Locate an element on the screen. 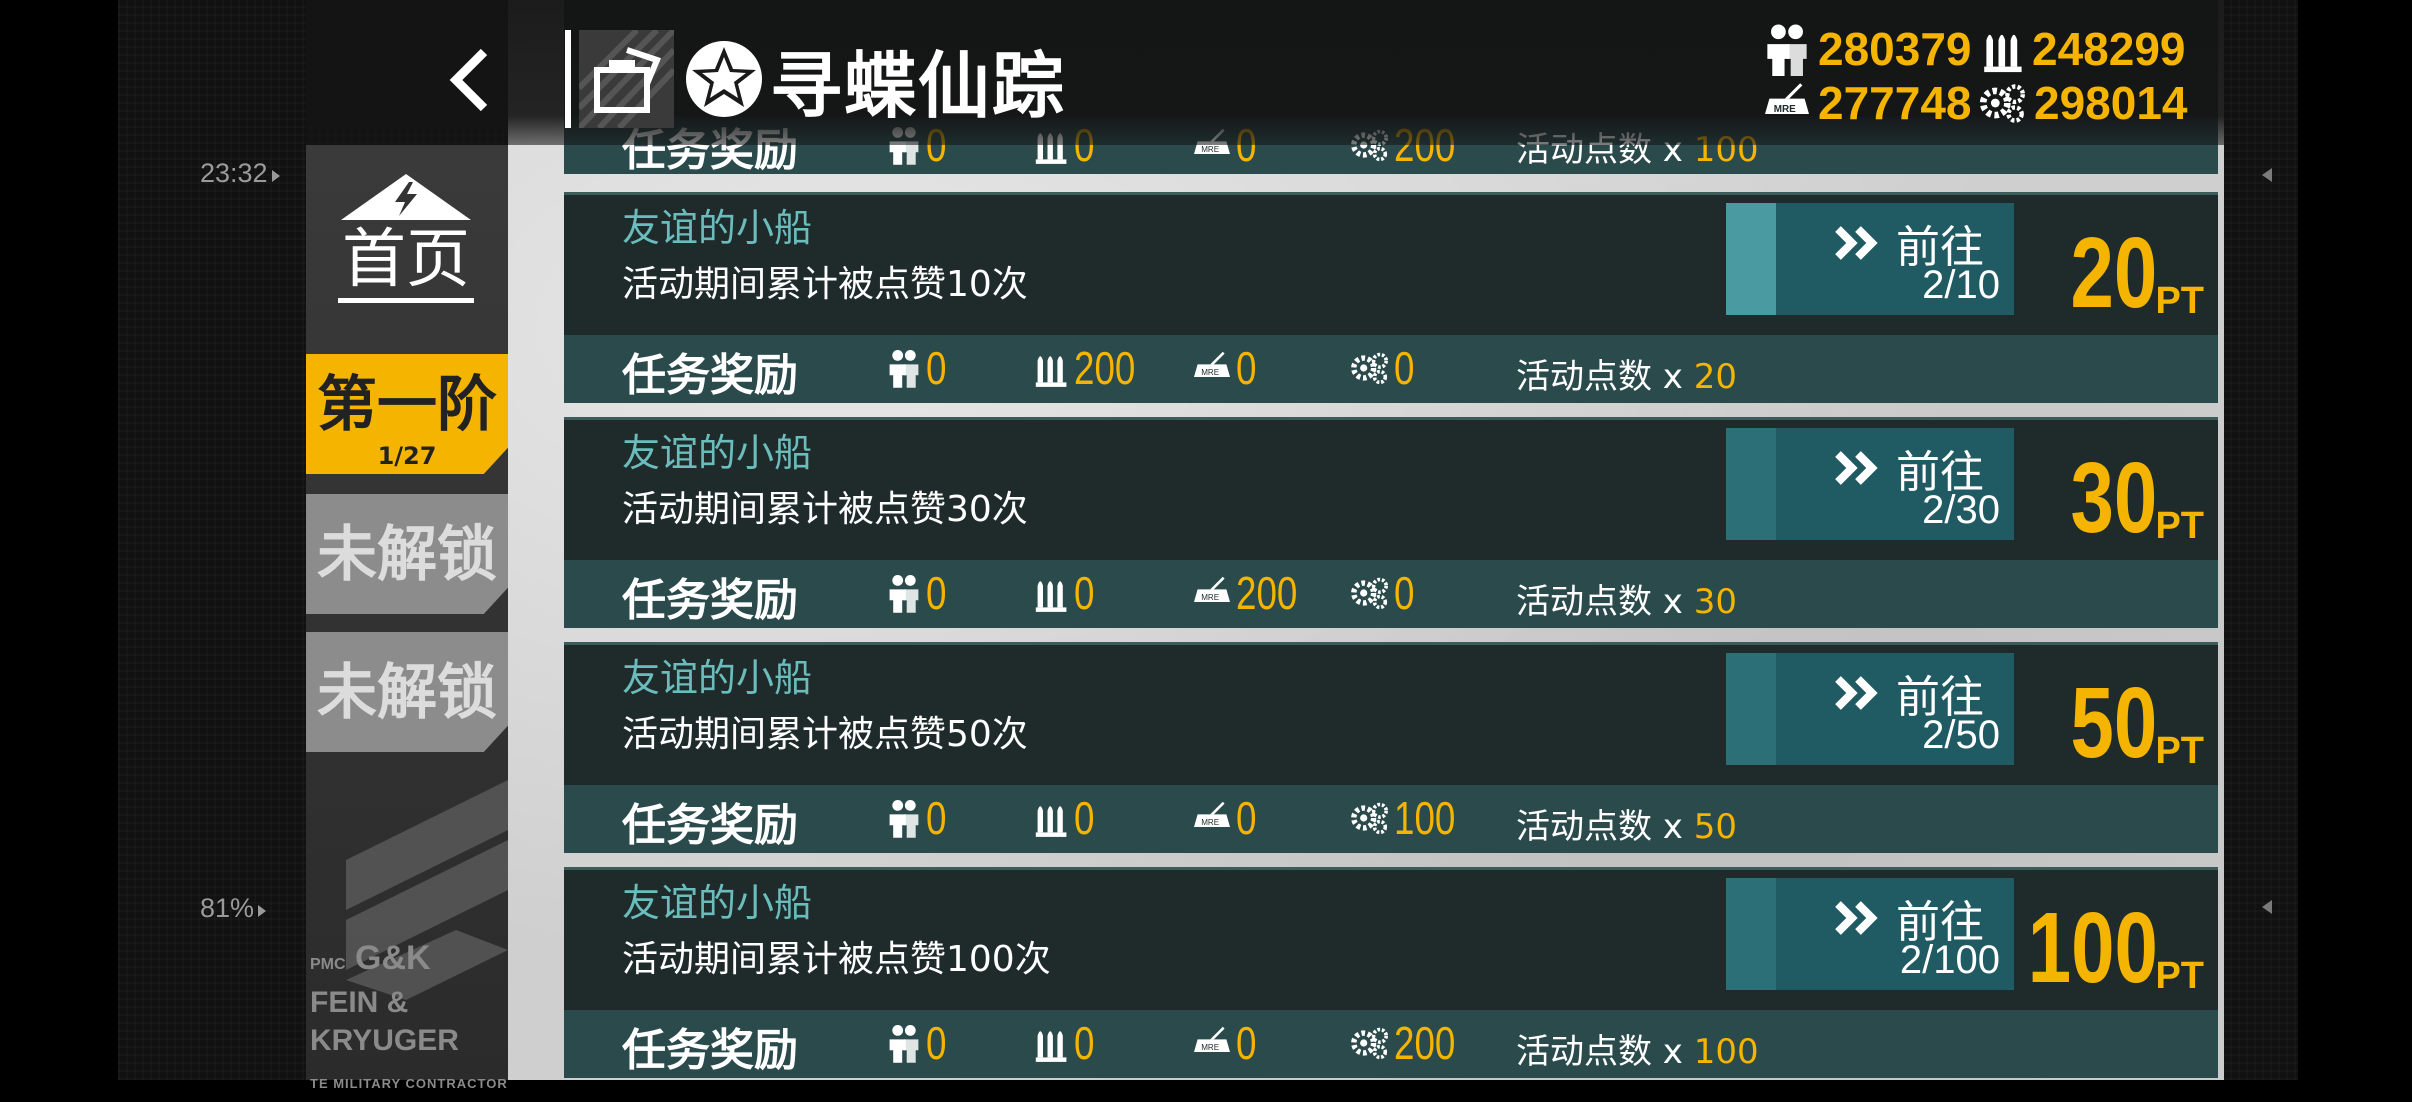  reward-ammo: 200 is located at coordinates (1092, 368).